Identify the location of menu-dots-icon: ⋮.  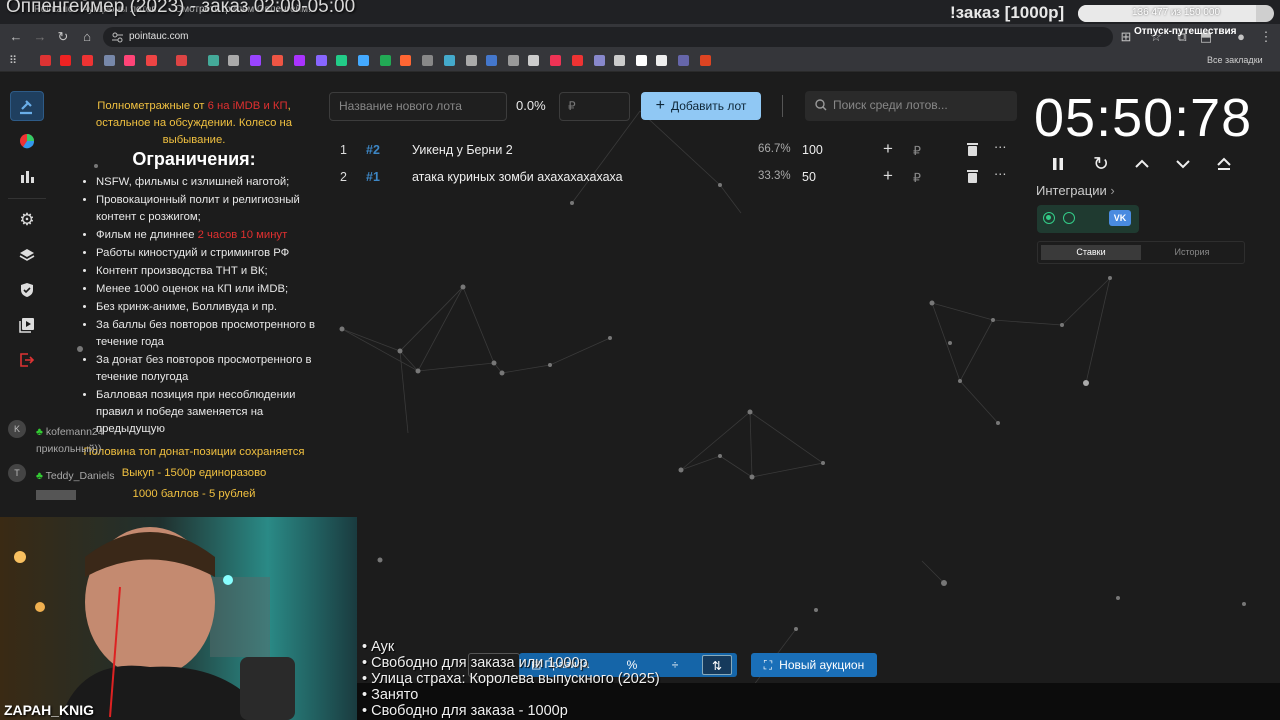
(1266, 37).